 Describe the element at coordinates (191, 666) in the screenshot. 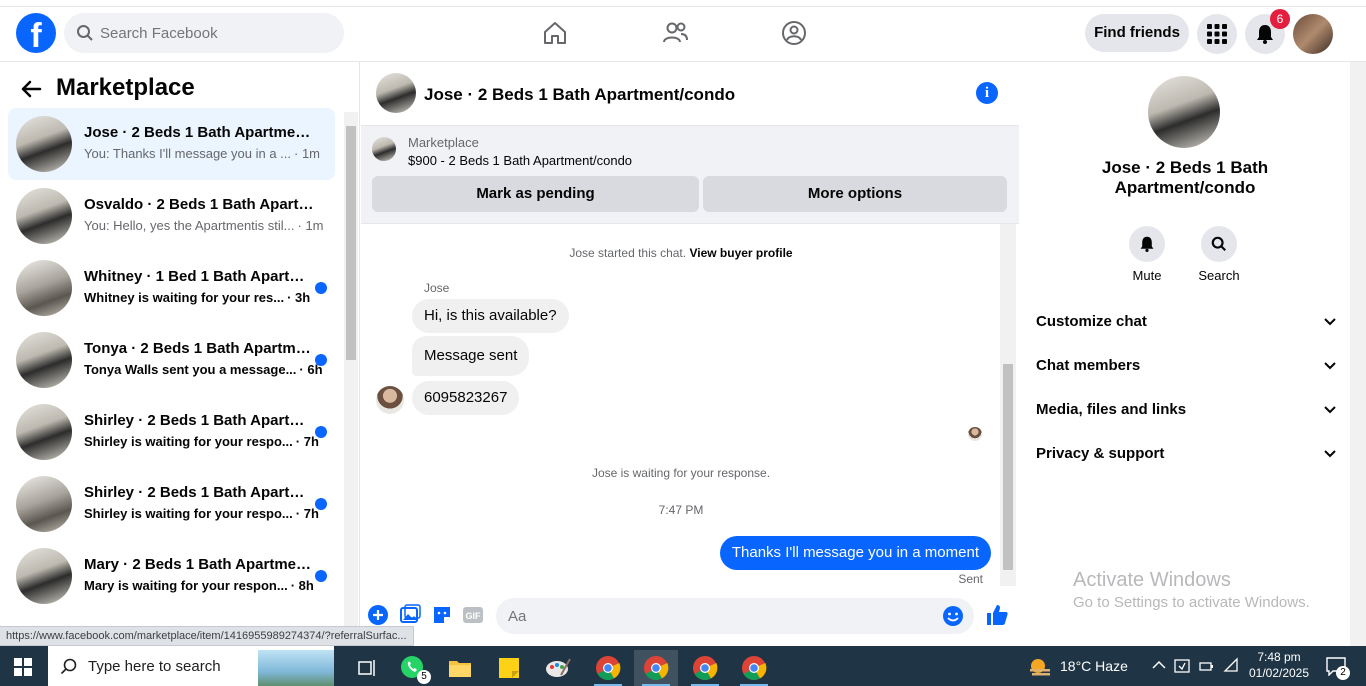

I see `taskbar-search-box: Type here to search` at that location.